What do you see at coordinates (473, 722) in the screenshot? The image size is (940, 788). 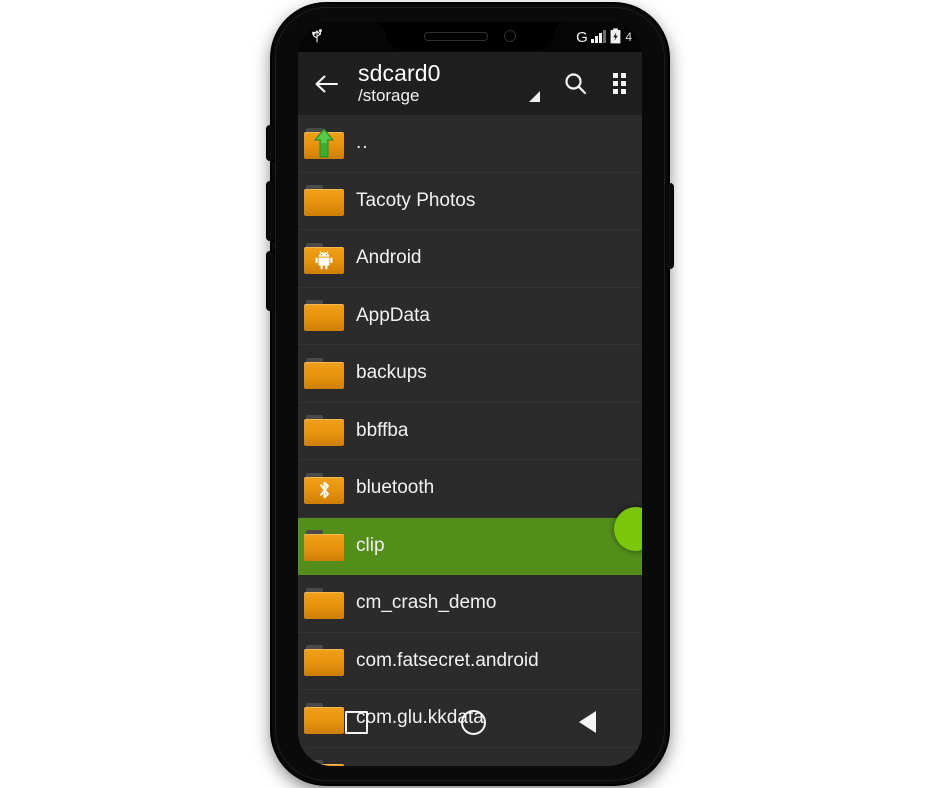 I see `home-circle-icon` at bounding box center [473, 722].